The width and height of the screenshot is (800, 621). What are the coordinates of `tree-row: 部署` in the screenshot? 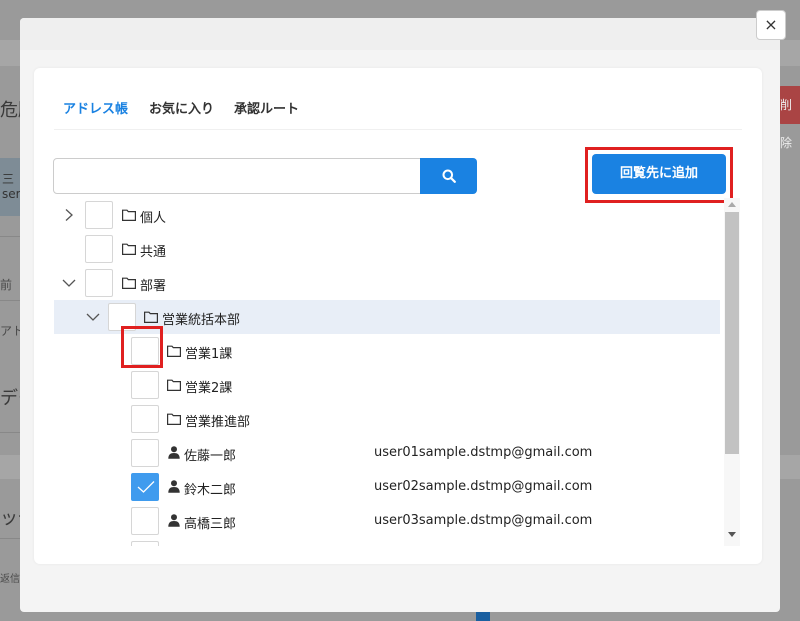 It's located at (387, 283).